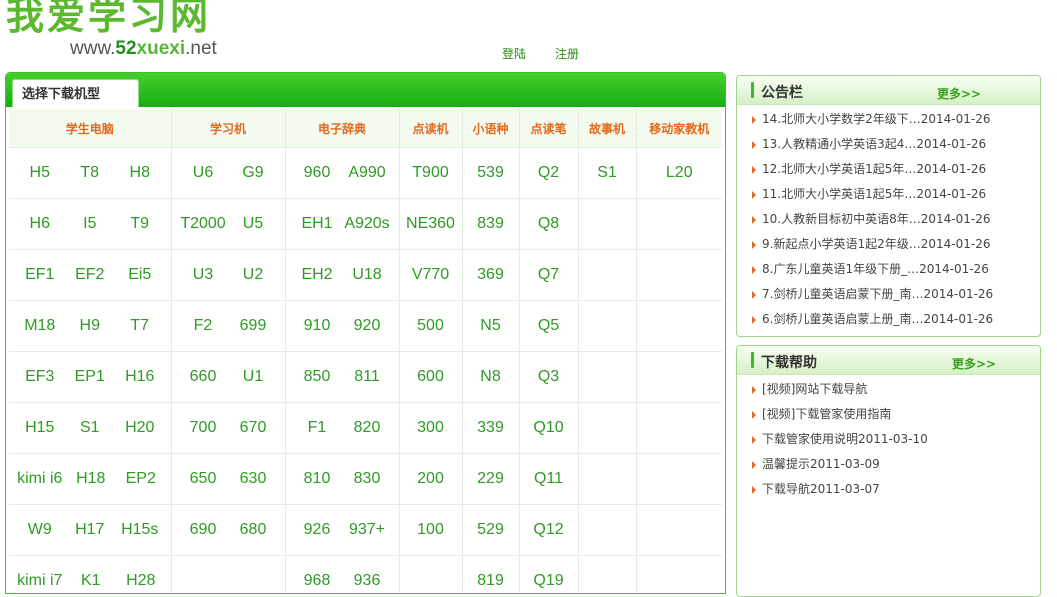  Describe the element at coordinates (253, 224) in the screenshot. I see `model-link: U5` at that location.